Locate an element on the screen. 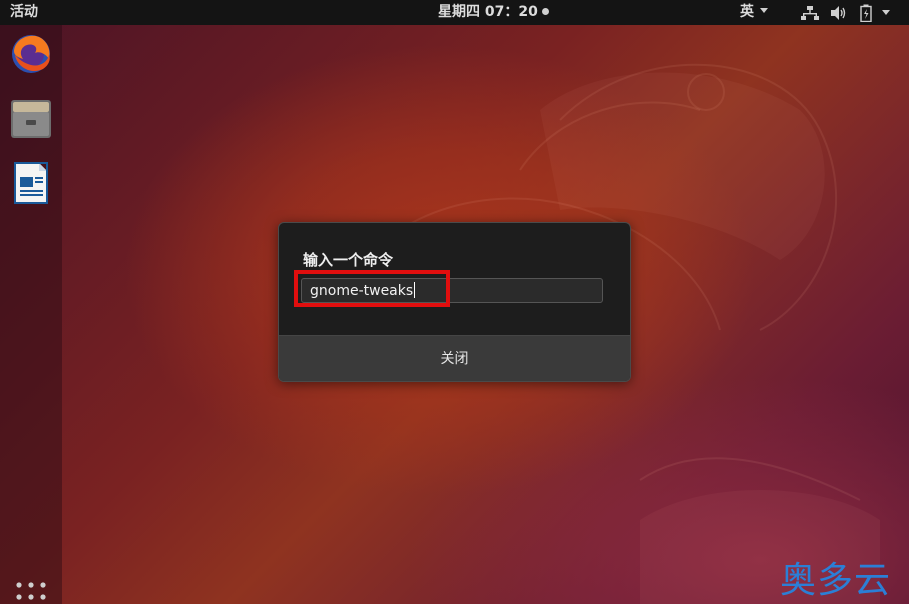 Image resolution: width=909 pixels, height=604 pixels. battery-icon is located at coordinates (866, 13).